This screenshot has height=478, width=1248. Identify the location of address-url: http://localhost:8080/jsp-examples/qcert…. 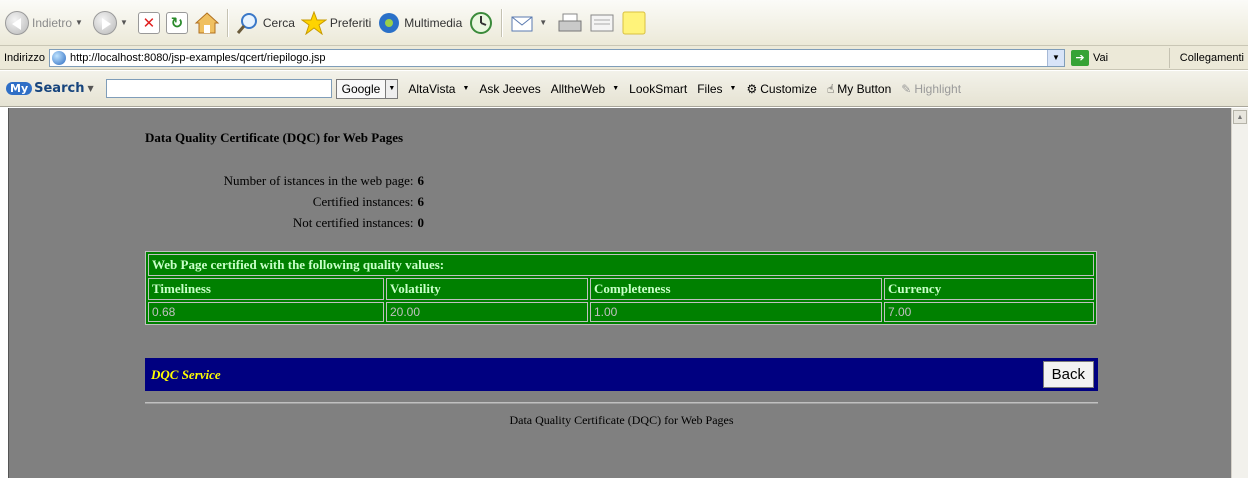
(198, 58).